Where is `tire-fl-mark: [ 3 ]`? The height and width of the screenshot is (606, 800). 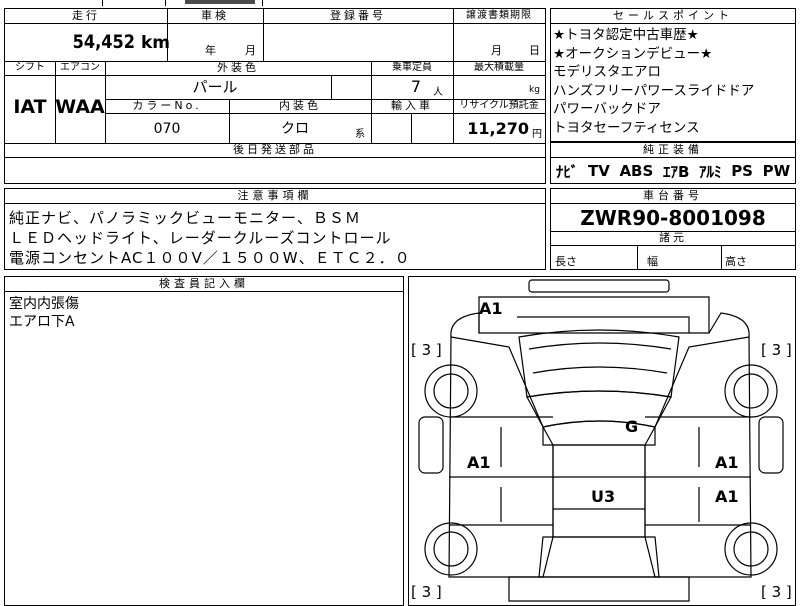 tire-fl-mark: [ 3 ] is located at coordinates (426, 350).